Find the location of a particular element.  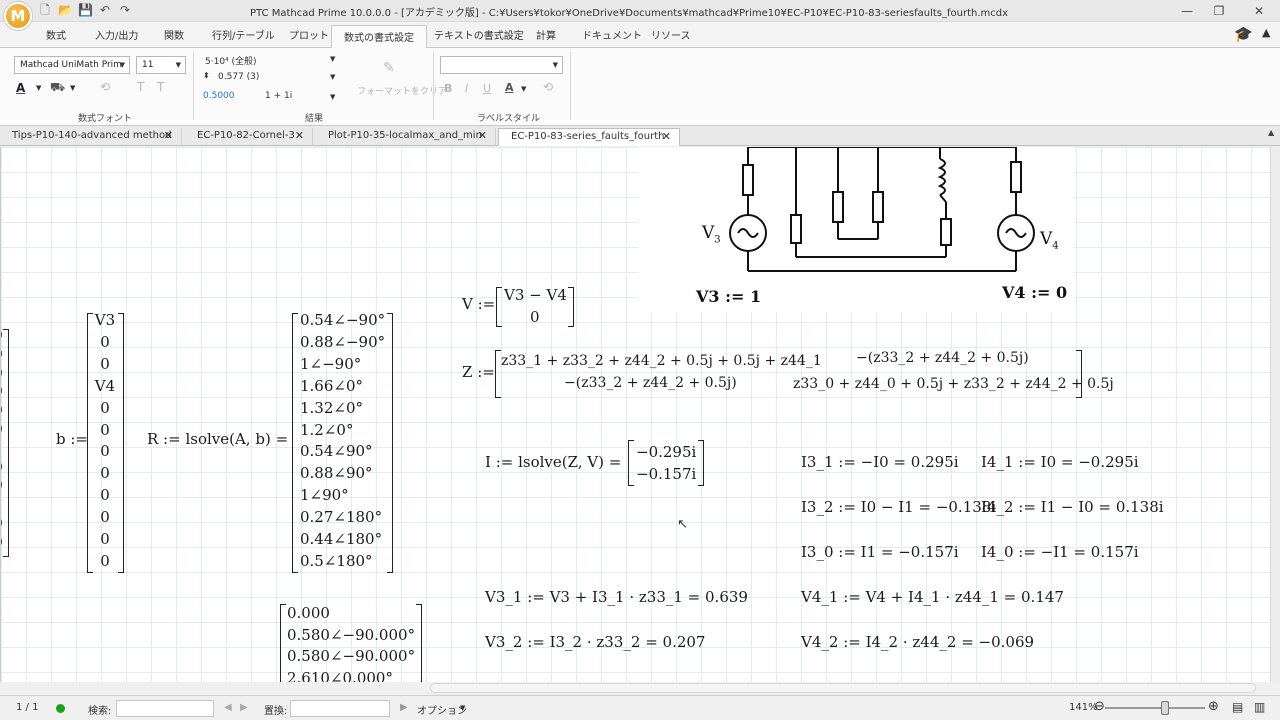

redo-icon: ↷ is located at coordinates (125, 10).